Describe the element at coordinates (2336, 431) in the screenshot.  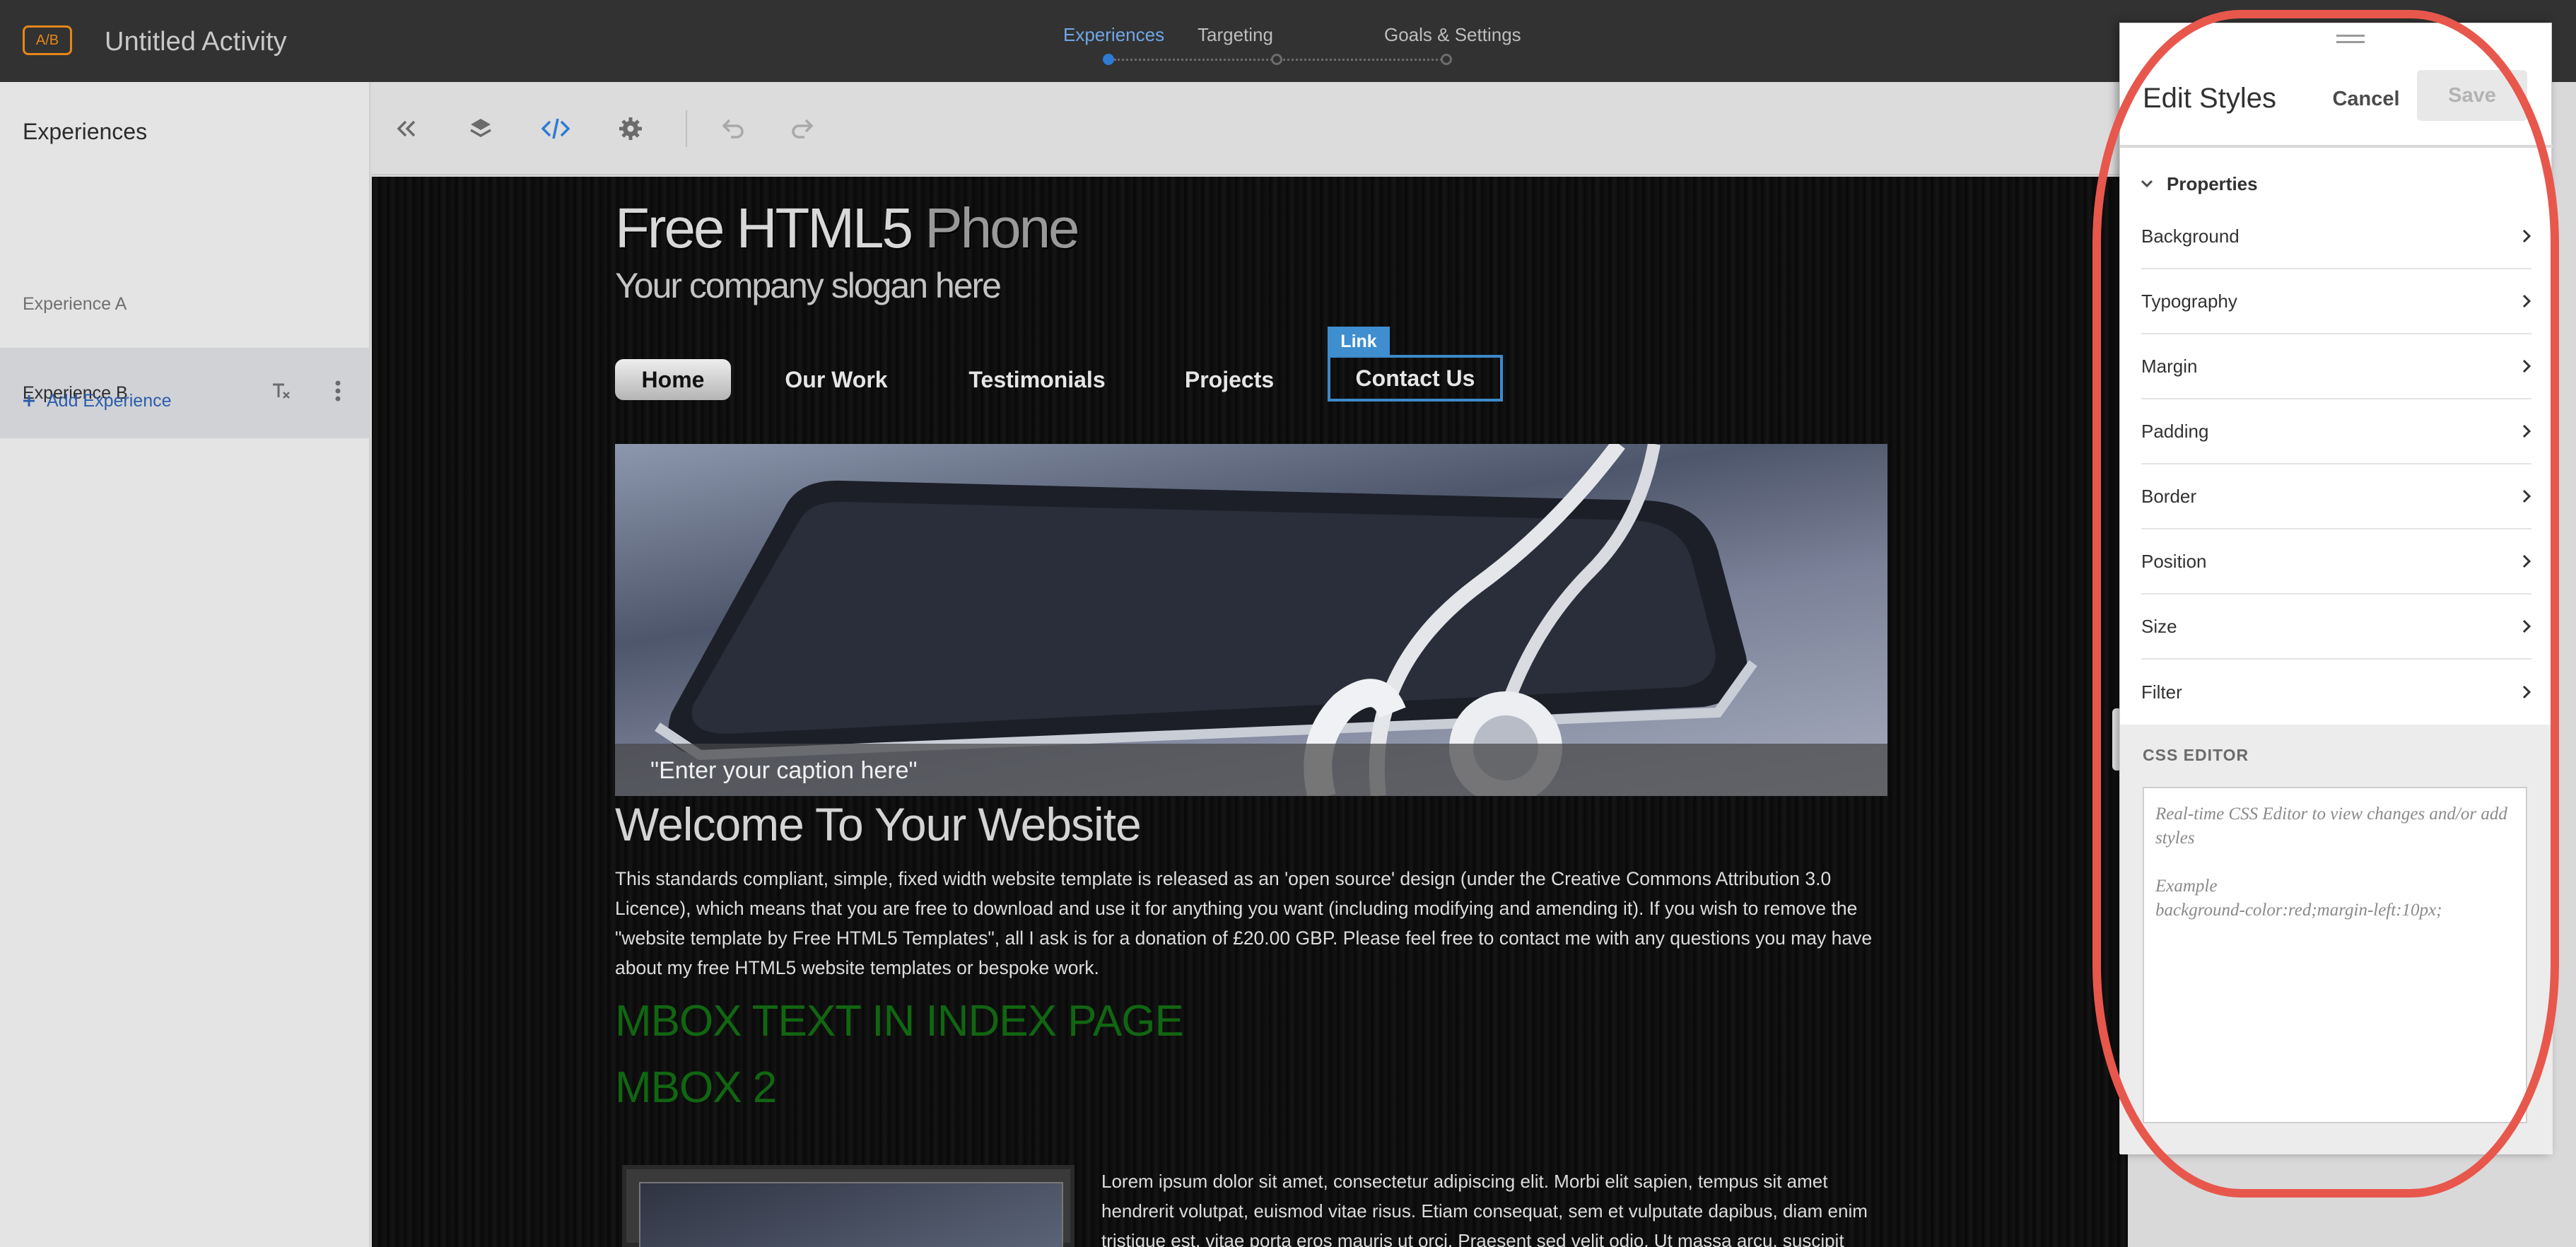
I see `property-padding: Padding` at that location.